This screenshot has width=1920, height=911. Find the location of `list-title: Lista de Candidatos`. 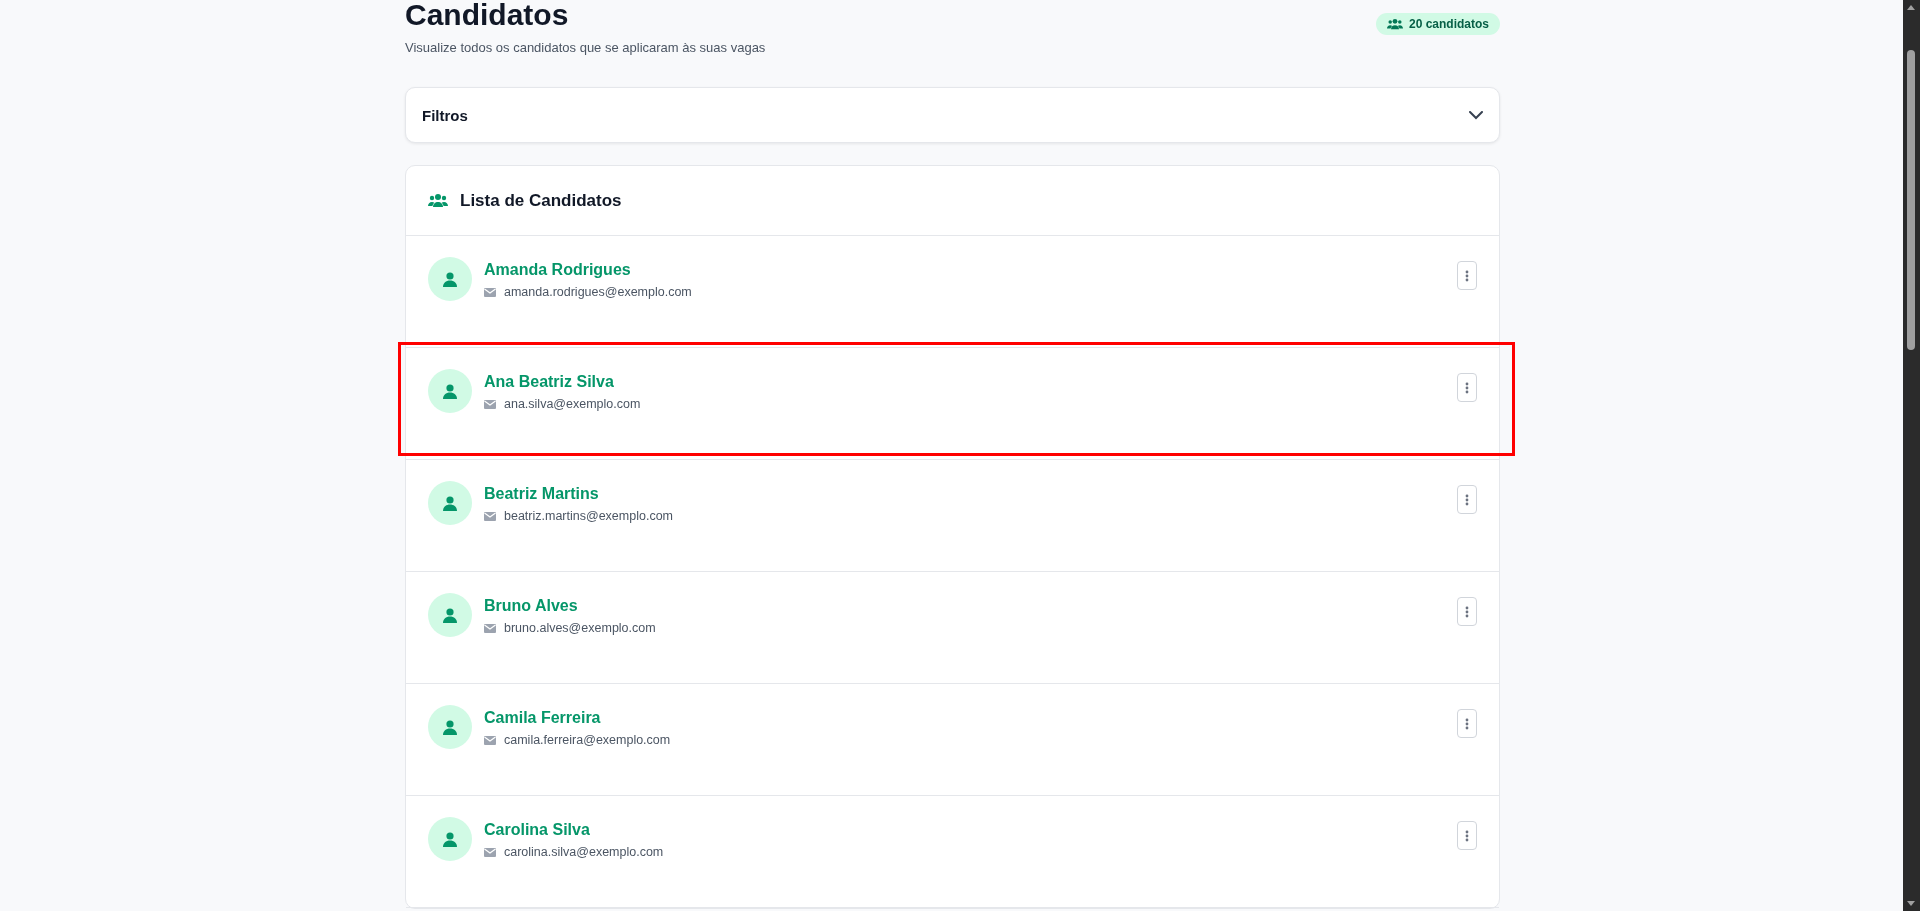

list-title: Lista de Candidatos is located at coordinates (541, 200).